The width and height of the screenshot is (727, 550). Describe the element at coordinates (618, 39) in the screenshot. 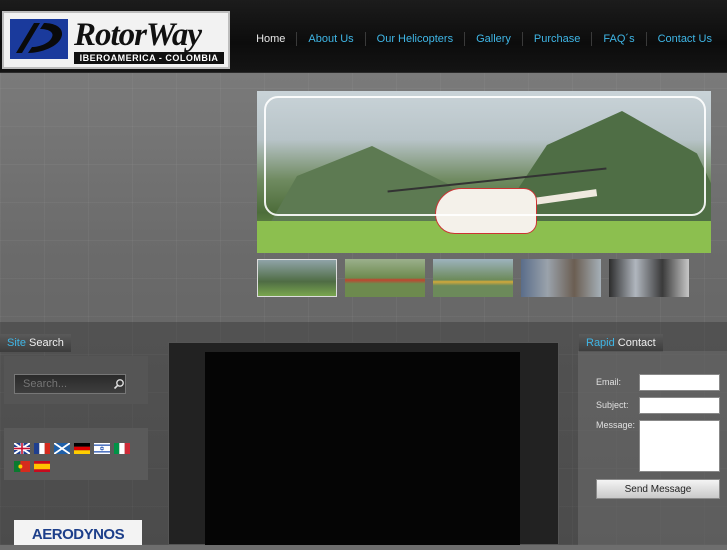

I see `nav-faqs: FAQ´s` at that location.